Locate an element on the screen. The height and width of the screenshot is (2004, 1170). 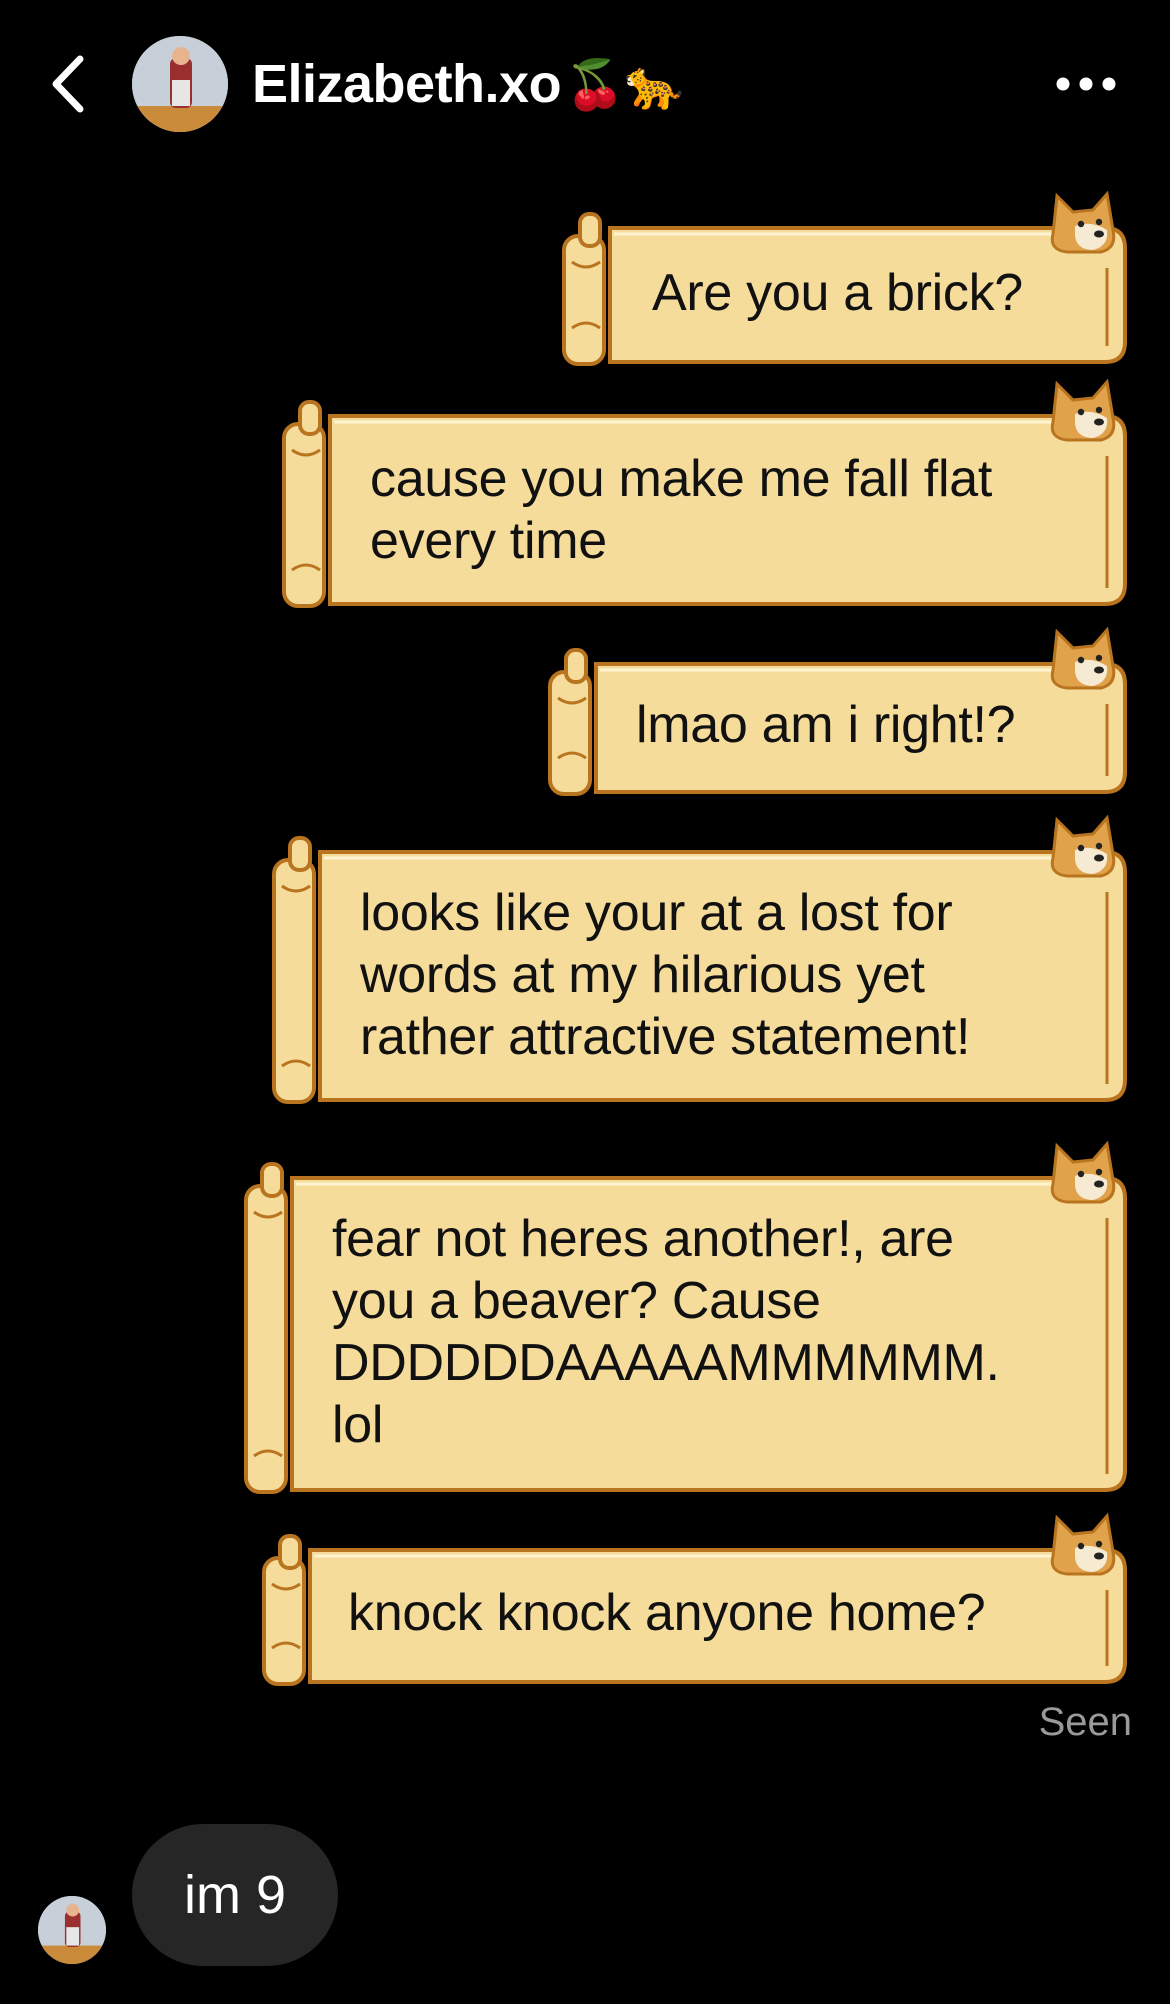
back-button is located at coordinates (68, 84).